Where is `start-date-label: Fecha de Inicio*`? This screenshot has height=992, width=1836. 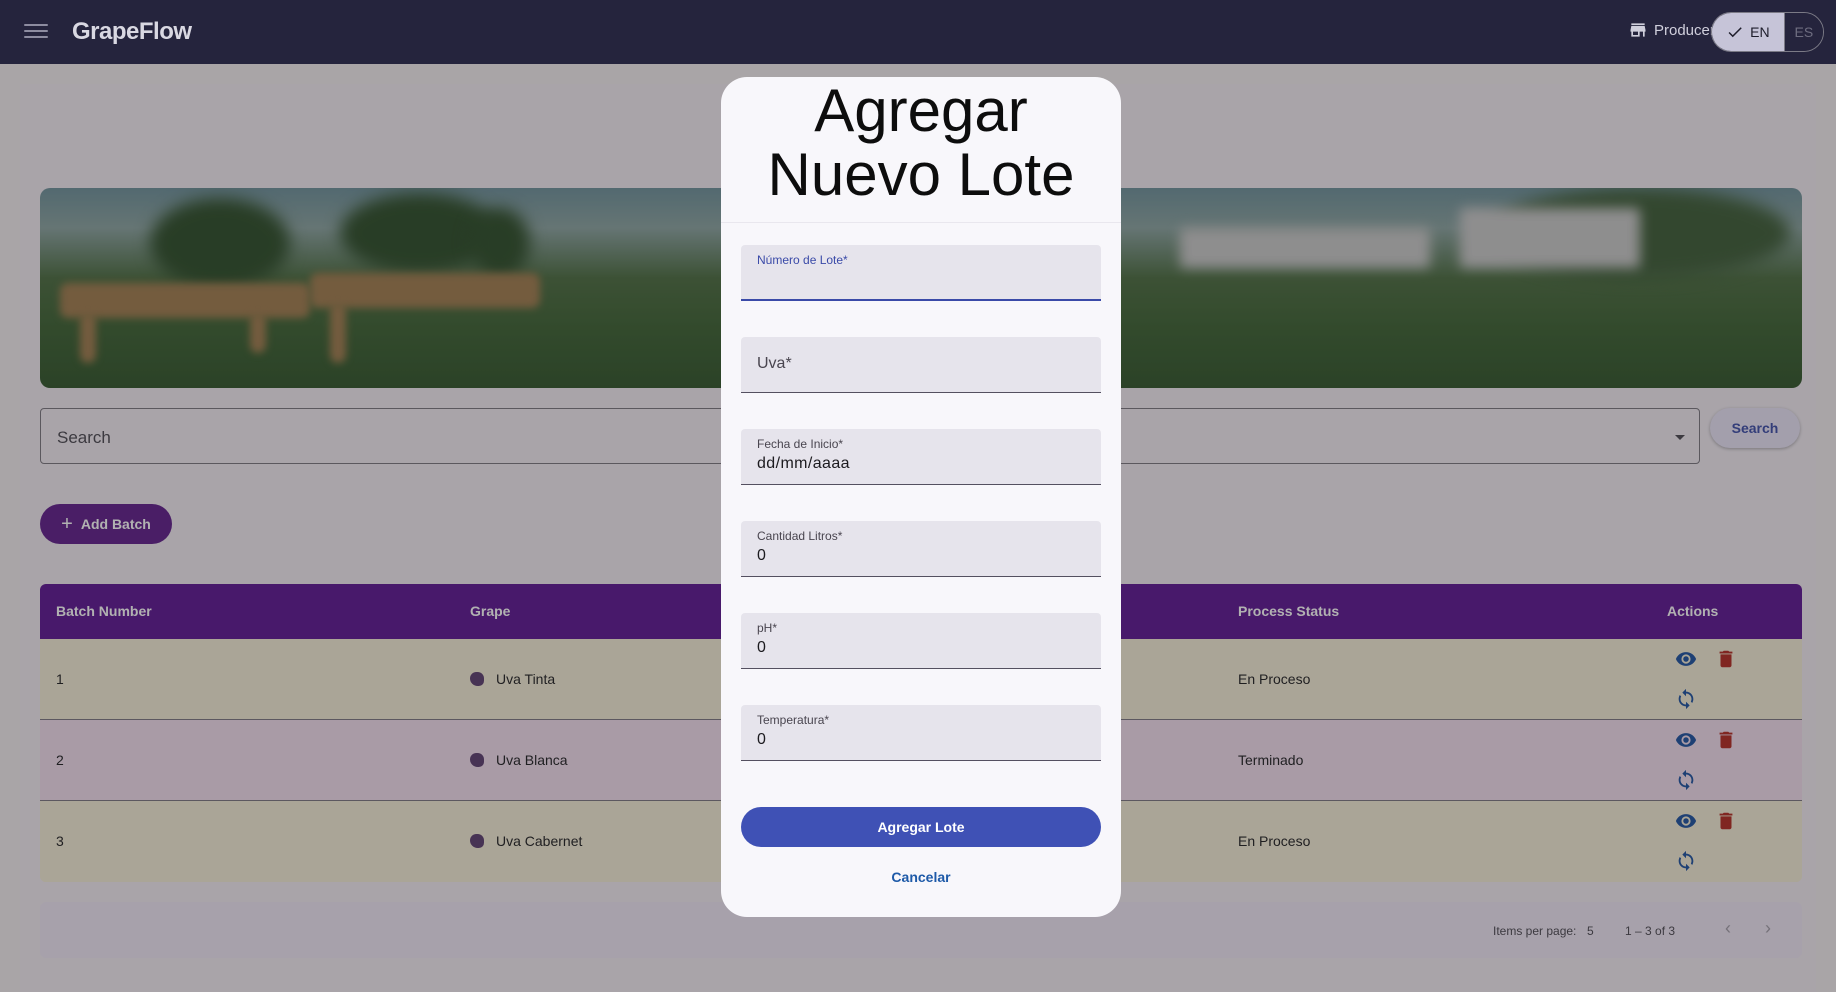 start-date-label: Fecha de Inicio* is located at coordinates (800, 444).